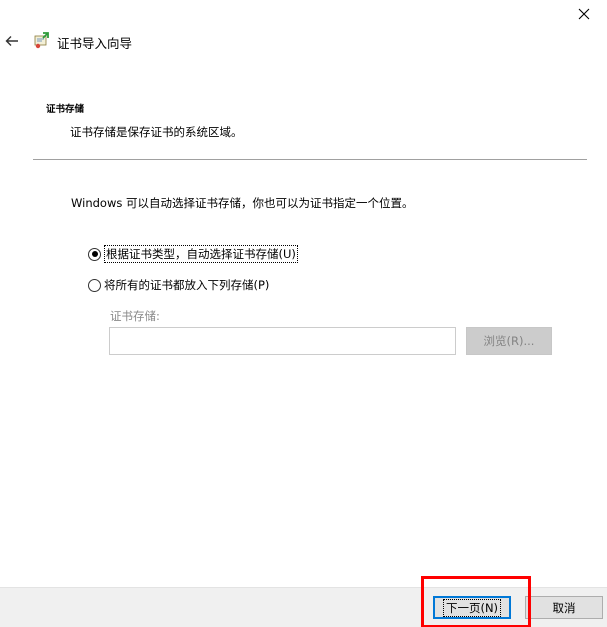  Describe the element at coordinates (303, 607) in the screenshot. I see `footer-bar` at that location.